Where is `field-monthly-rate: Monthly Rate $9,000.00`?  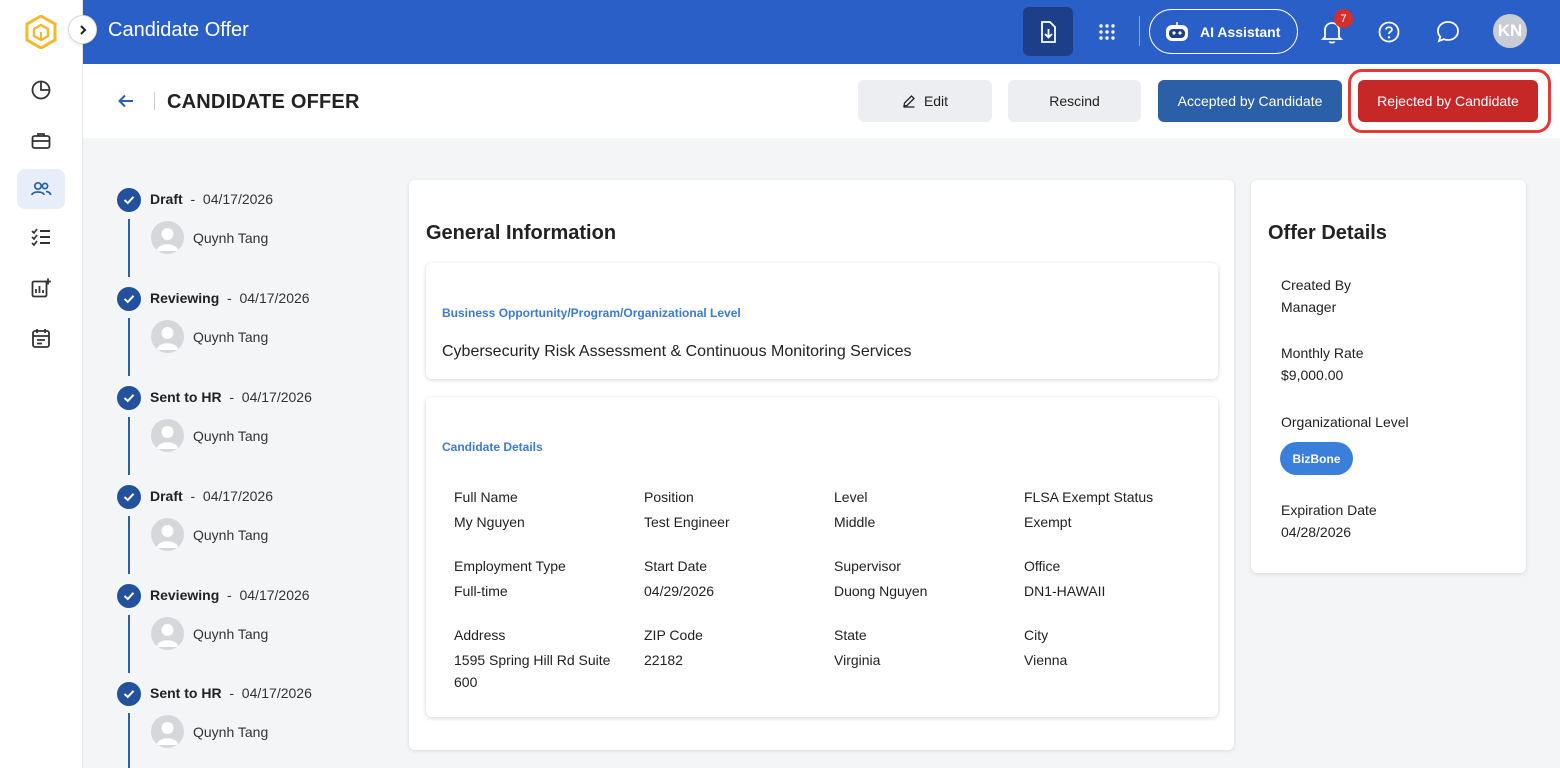
field-monthly-rate: Monthly Rate $9,000.00 is located at coordinates (1322, 364).